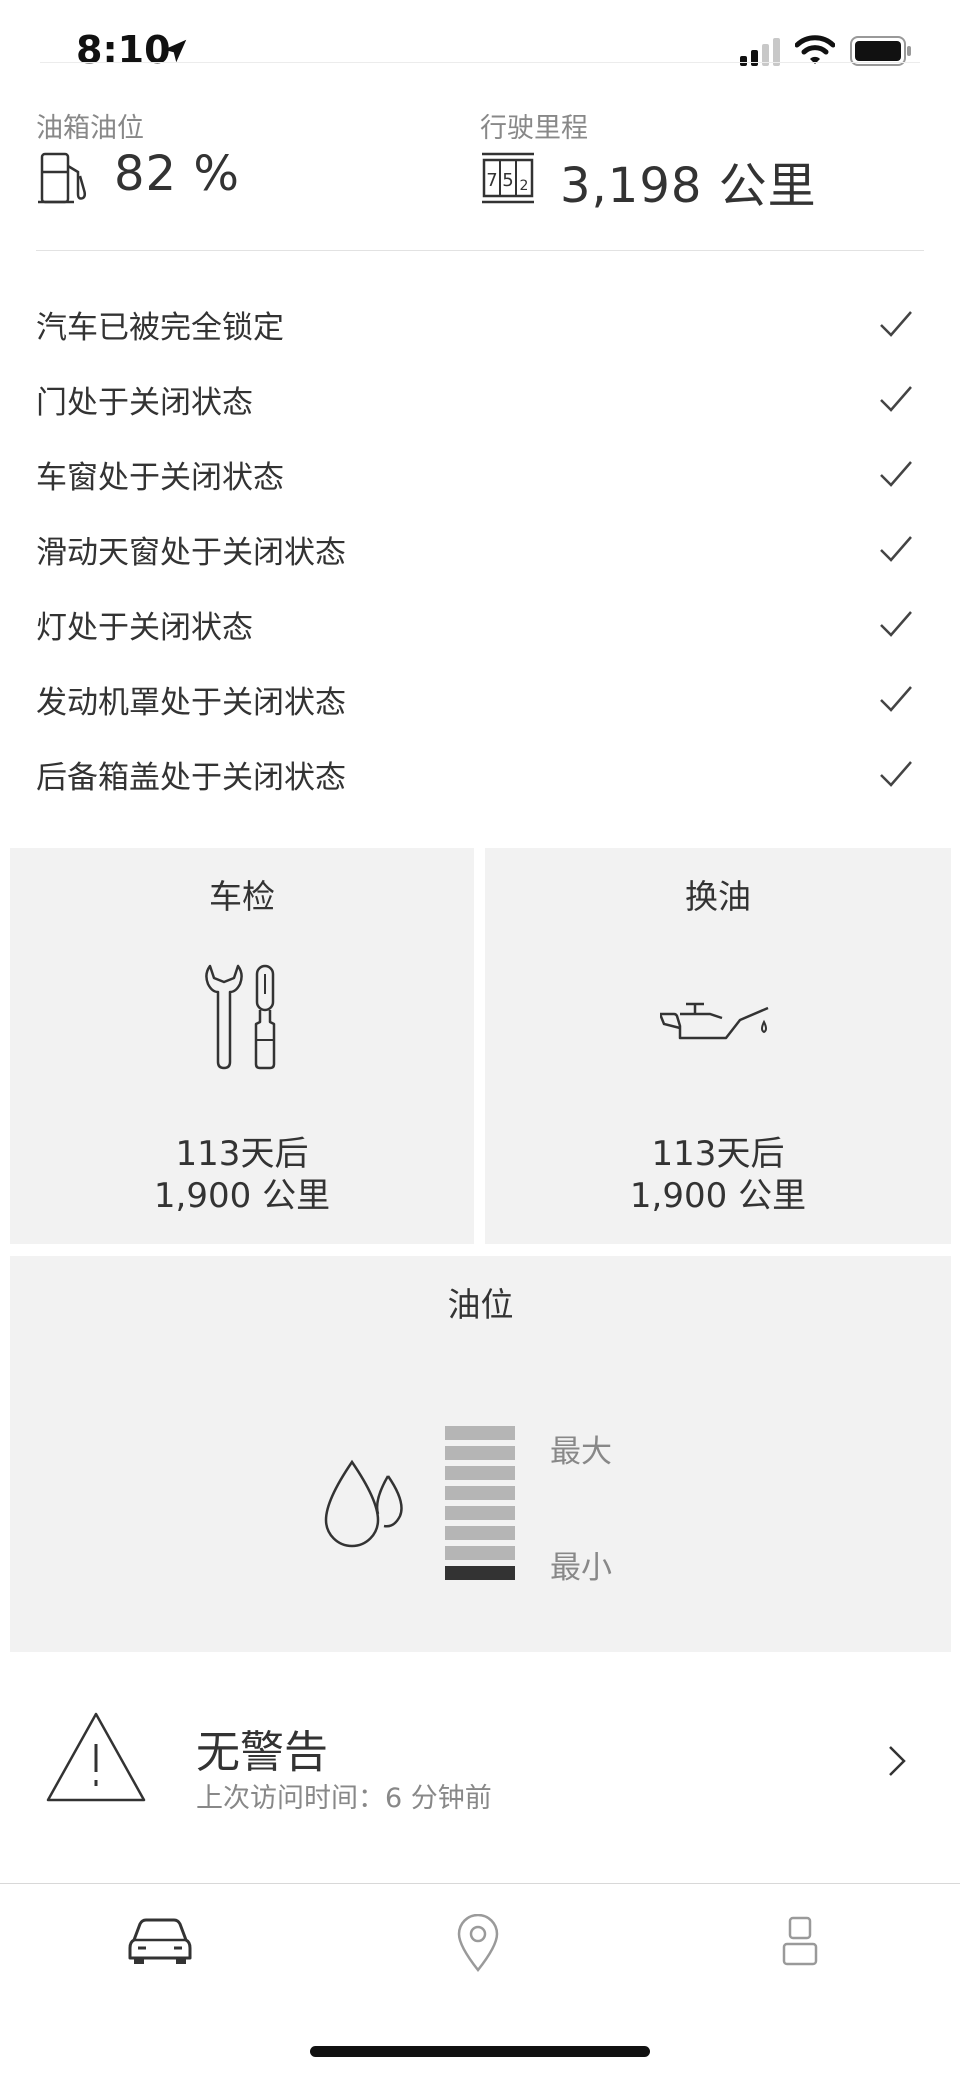 The image size is (960, 2078). Describe the element at coordinates (480, 325) in the screenshot. I see `status-item-locked: 汽车已被完全锁定` at that location.